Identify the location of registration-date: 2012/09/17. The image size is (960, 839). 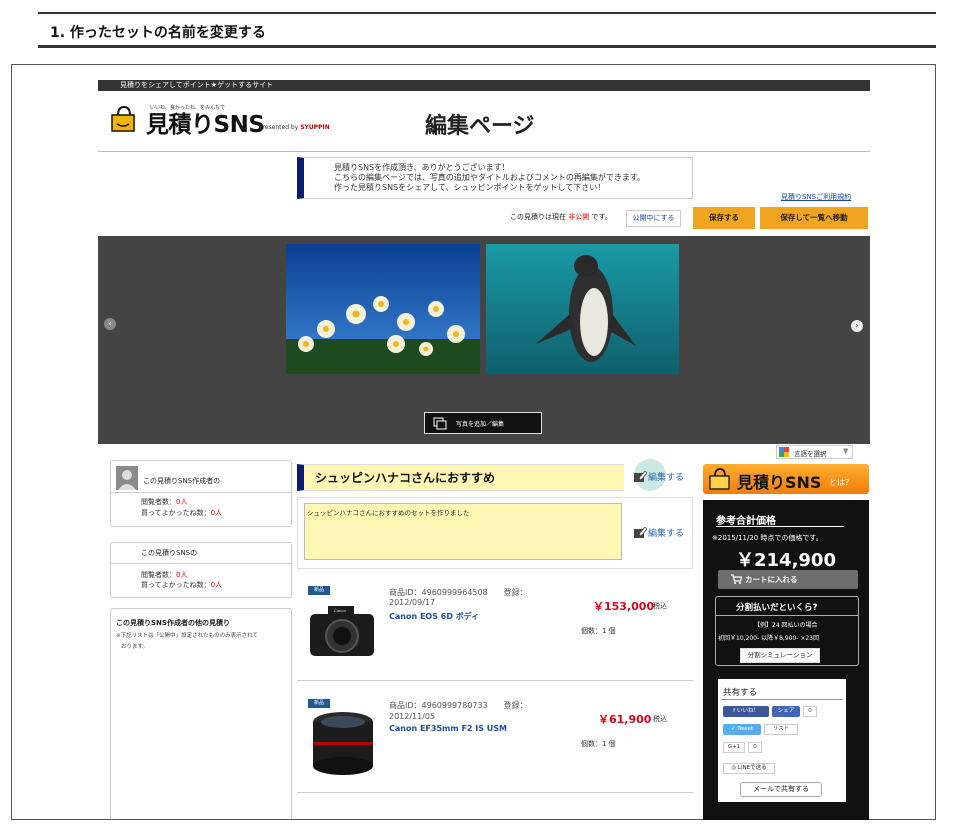
(412, 602).